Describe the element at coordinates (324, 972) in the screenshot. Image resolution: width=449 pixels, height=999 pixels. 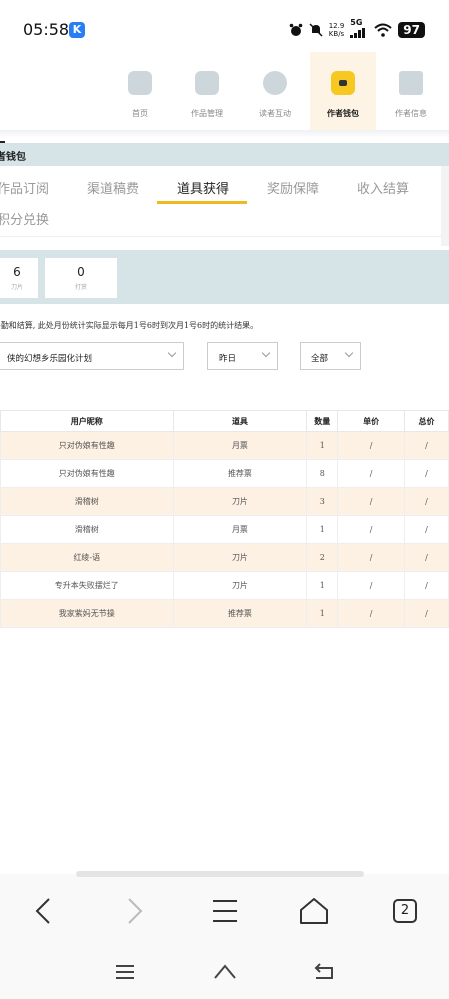
I see `system-back-icon` at that location.